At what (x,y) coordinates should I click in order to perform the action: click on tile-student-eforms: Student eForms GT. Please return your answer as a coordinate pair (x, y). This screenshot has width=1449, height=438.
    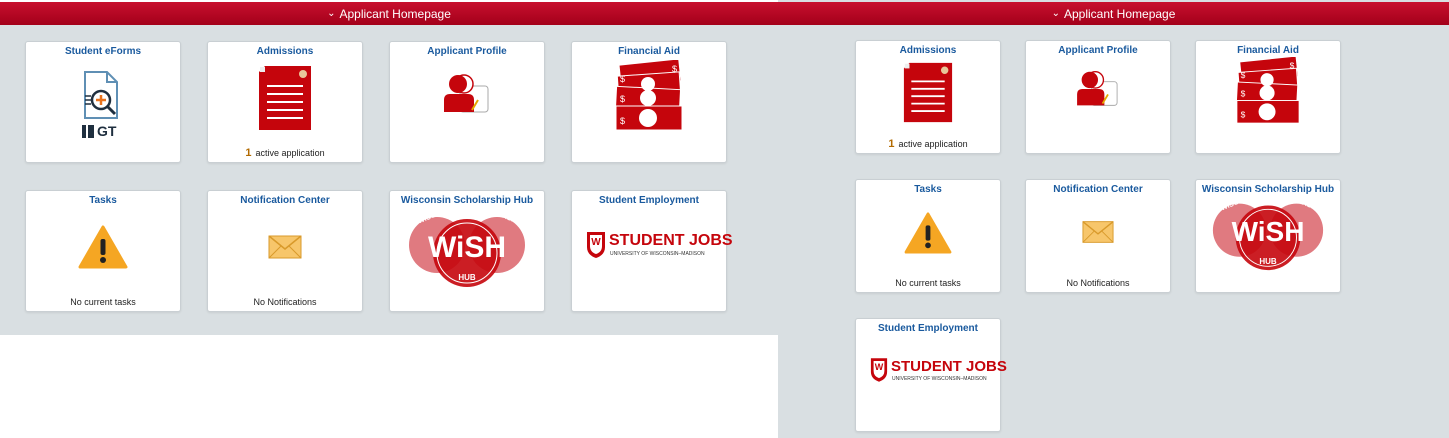
    Looking at the image, I should click on (103, 102).